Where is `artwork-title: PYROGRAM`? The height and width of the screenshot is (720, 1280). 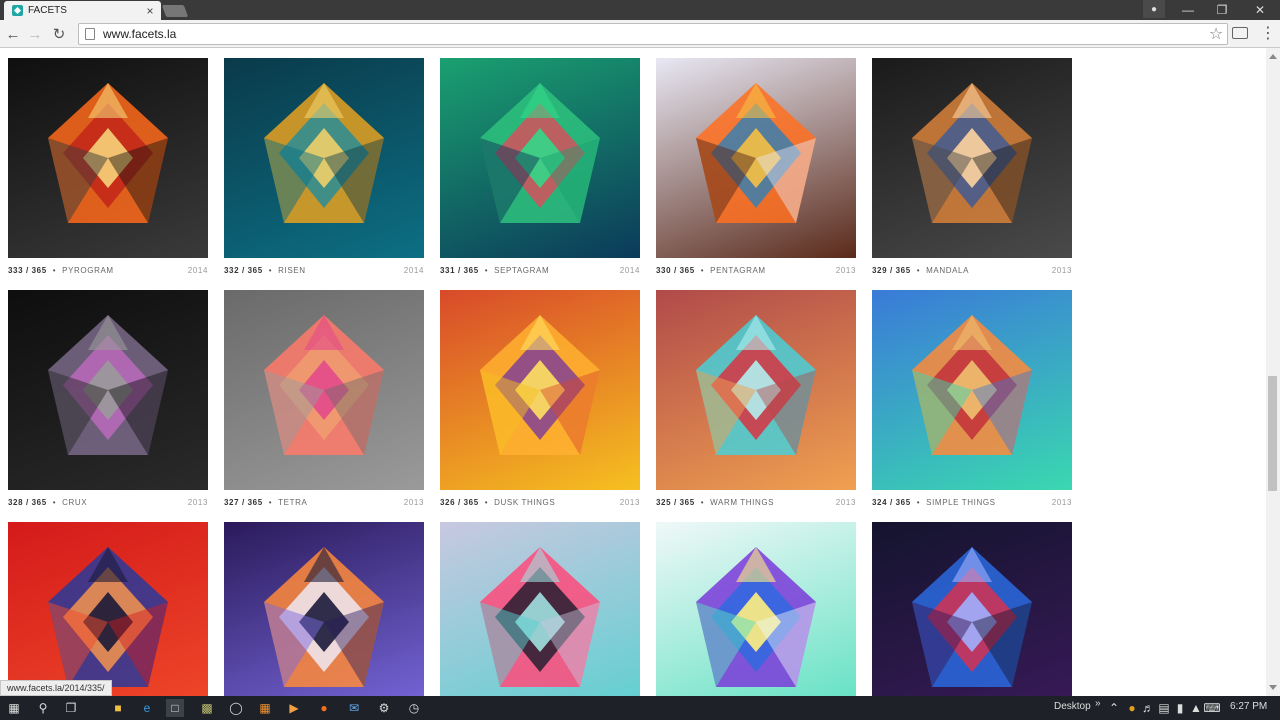
artwork-title: PYROGRAM is located at coordinates (125, 270).